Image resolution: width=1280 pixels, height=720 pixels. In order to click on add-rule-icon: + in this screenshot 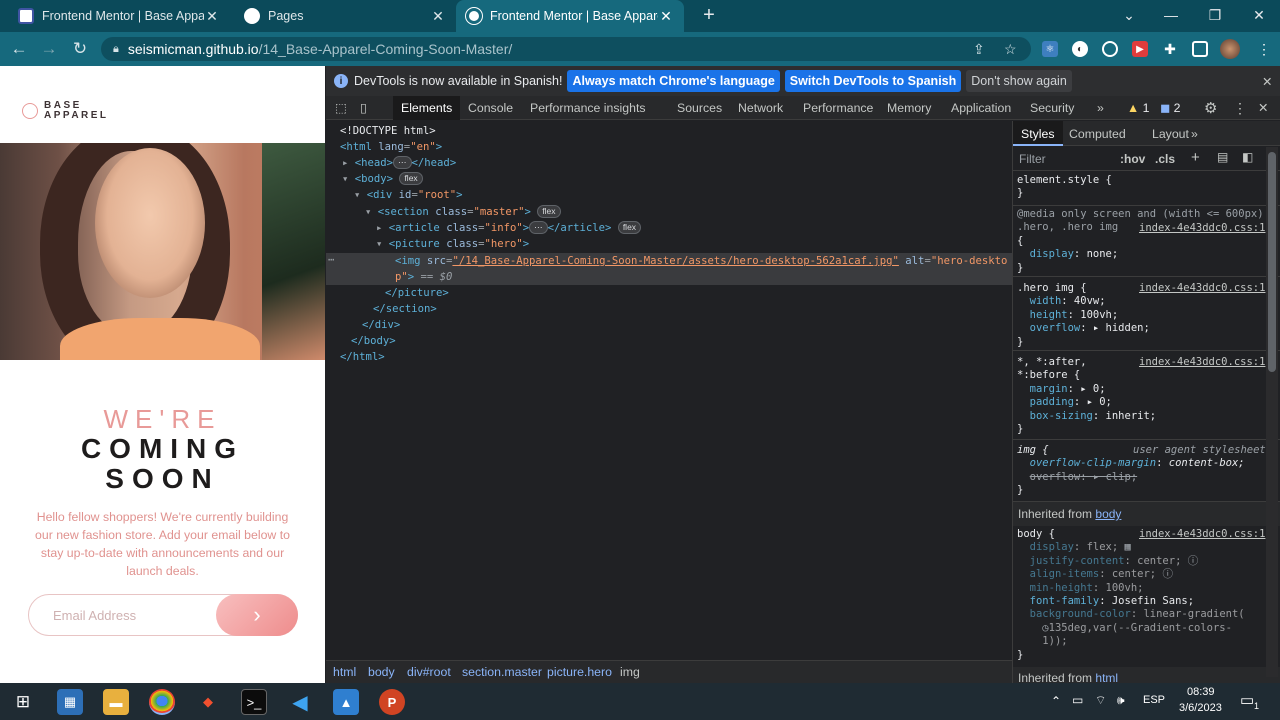, I will do `click(1195, 157)`.